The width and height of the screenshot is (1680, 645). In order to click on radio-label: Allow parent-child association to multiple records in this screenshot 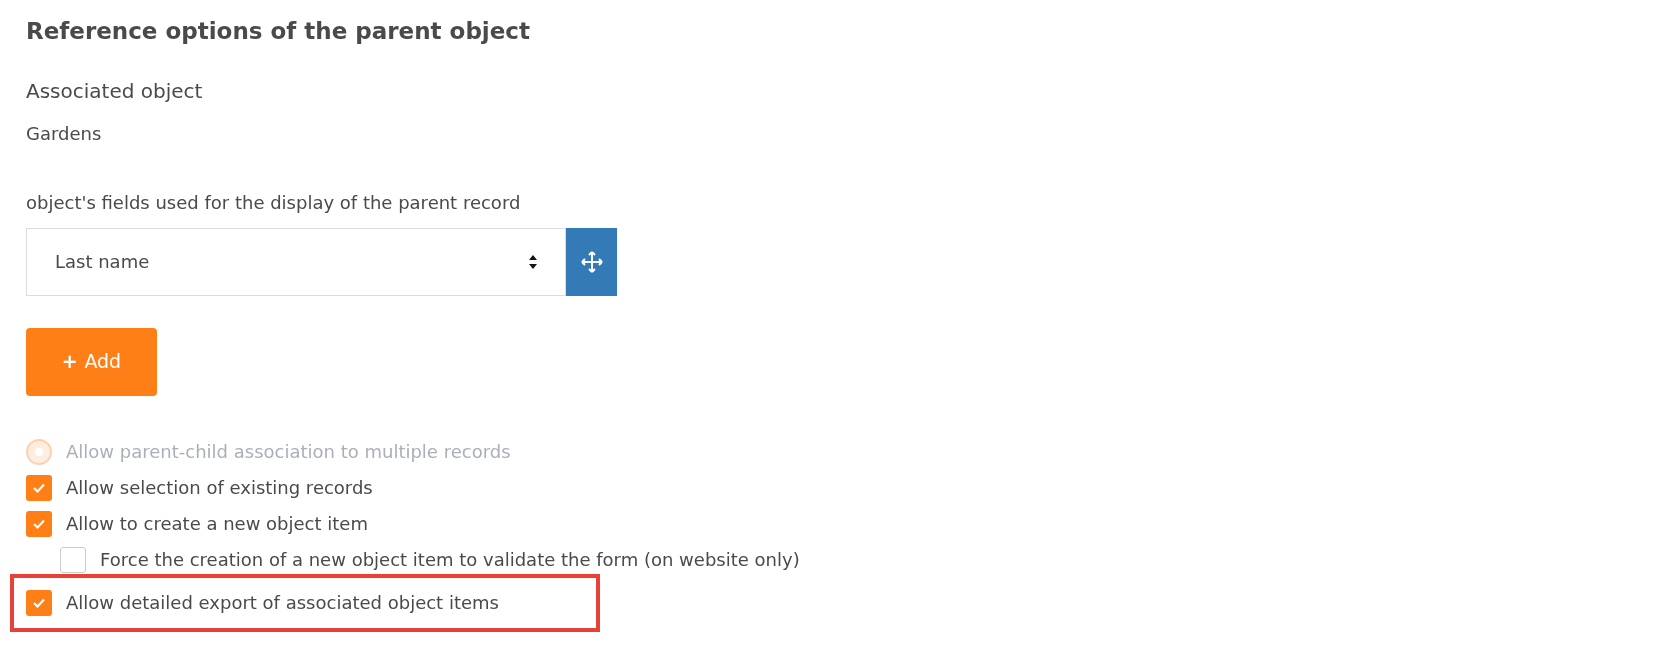, I will do `click(288, 452)`.